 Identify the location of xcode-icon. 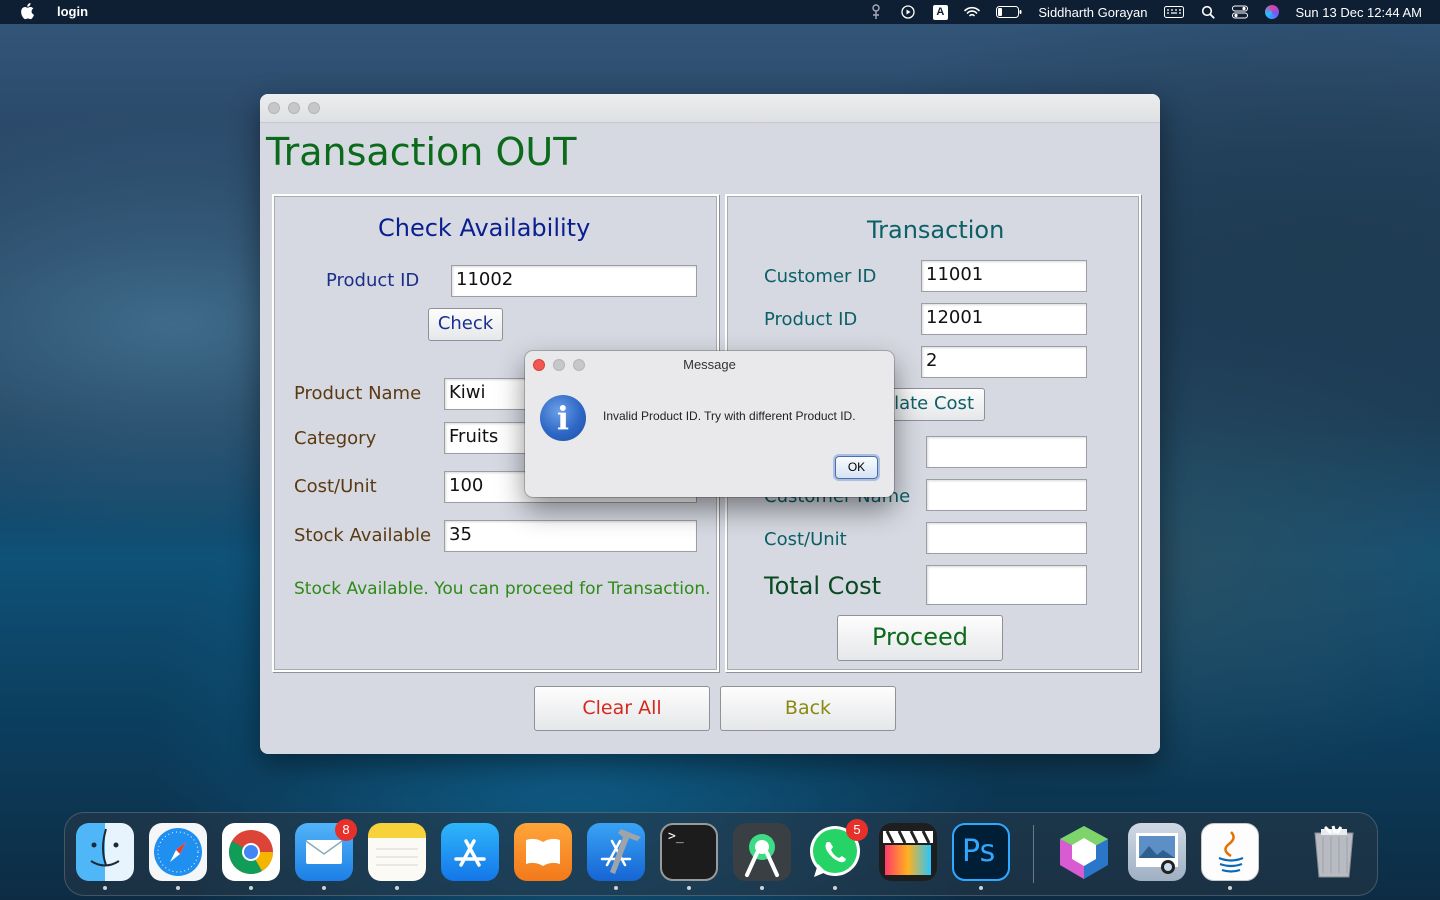
(616, 852).